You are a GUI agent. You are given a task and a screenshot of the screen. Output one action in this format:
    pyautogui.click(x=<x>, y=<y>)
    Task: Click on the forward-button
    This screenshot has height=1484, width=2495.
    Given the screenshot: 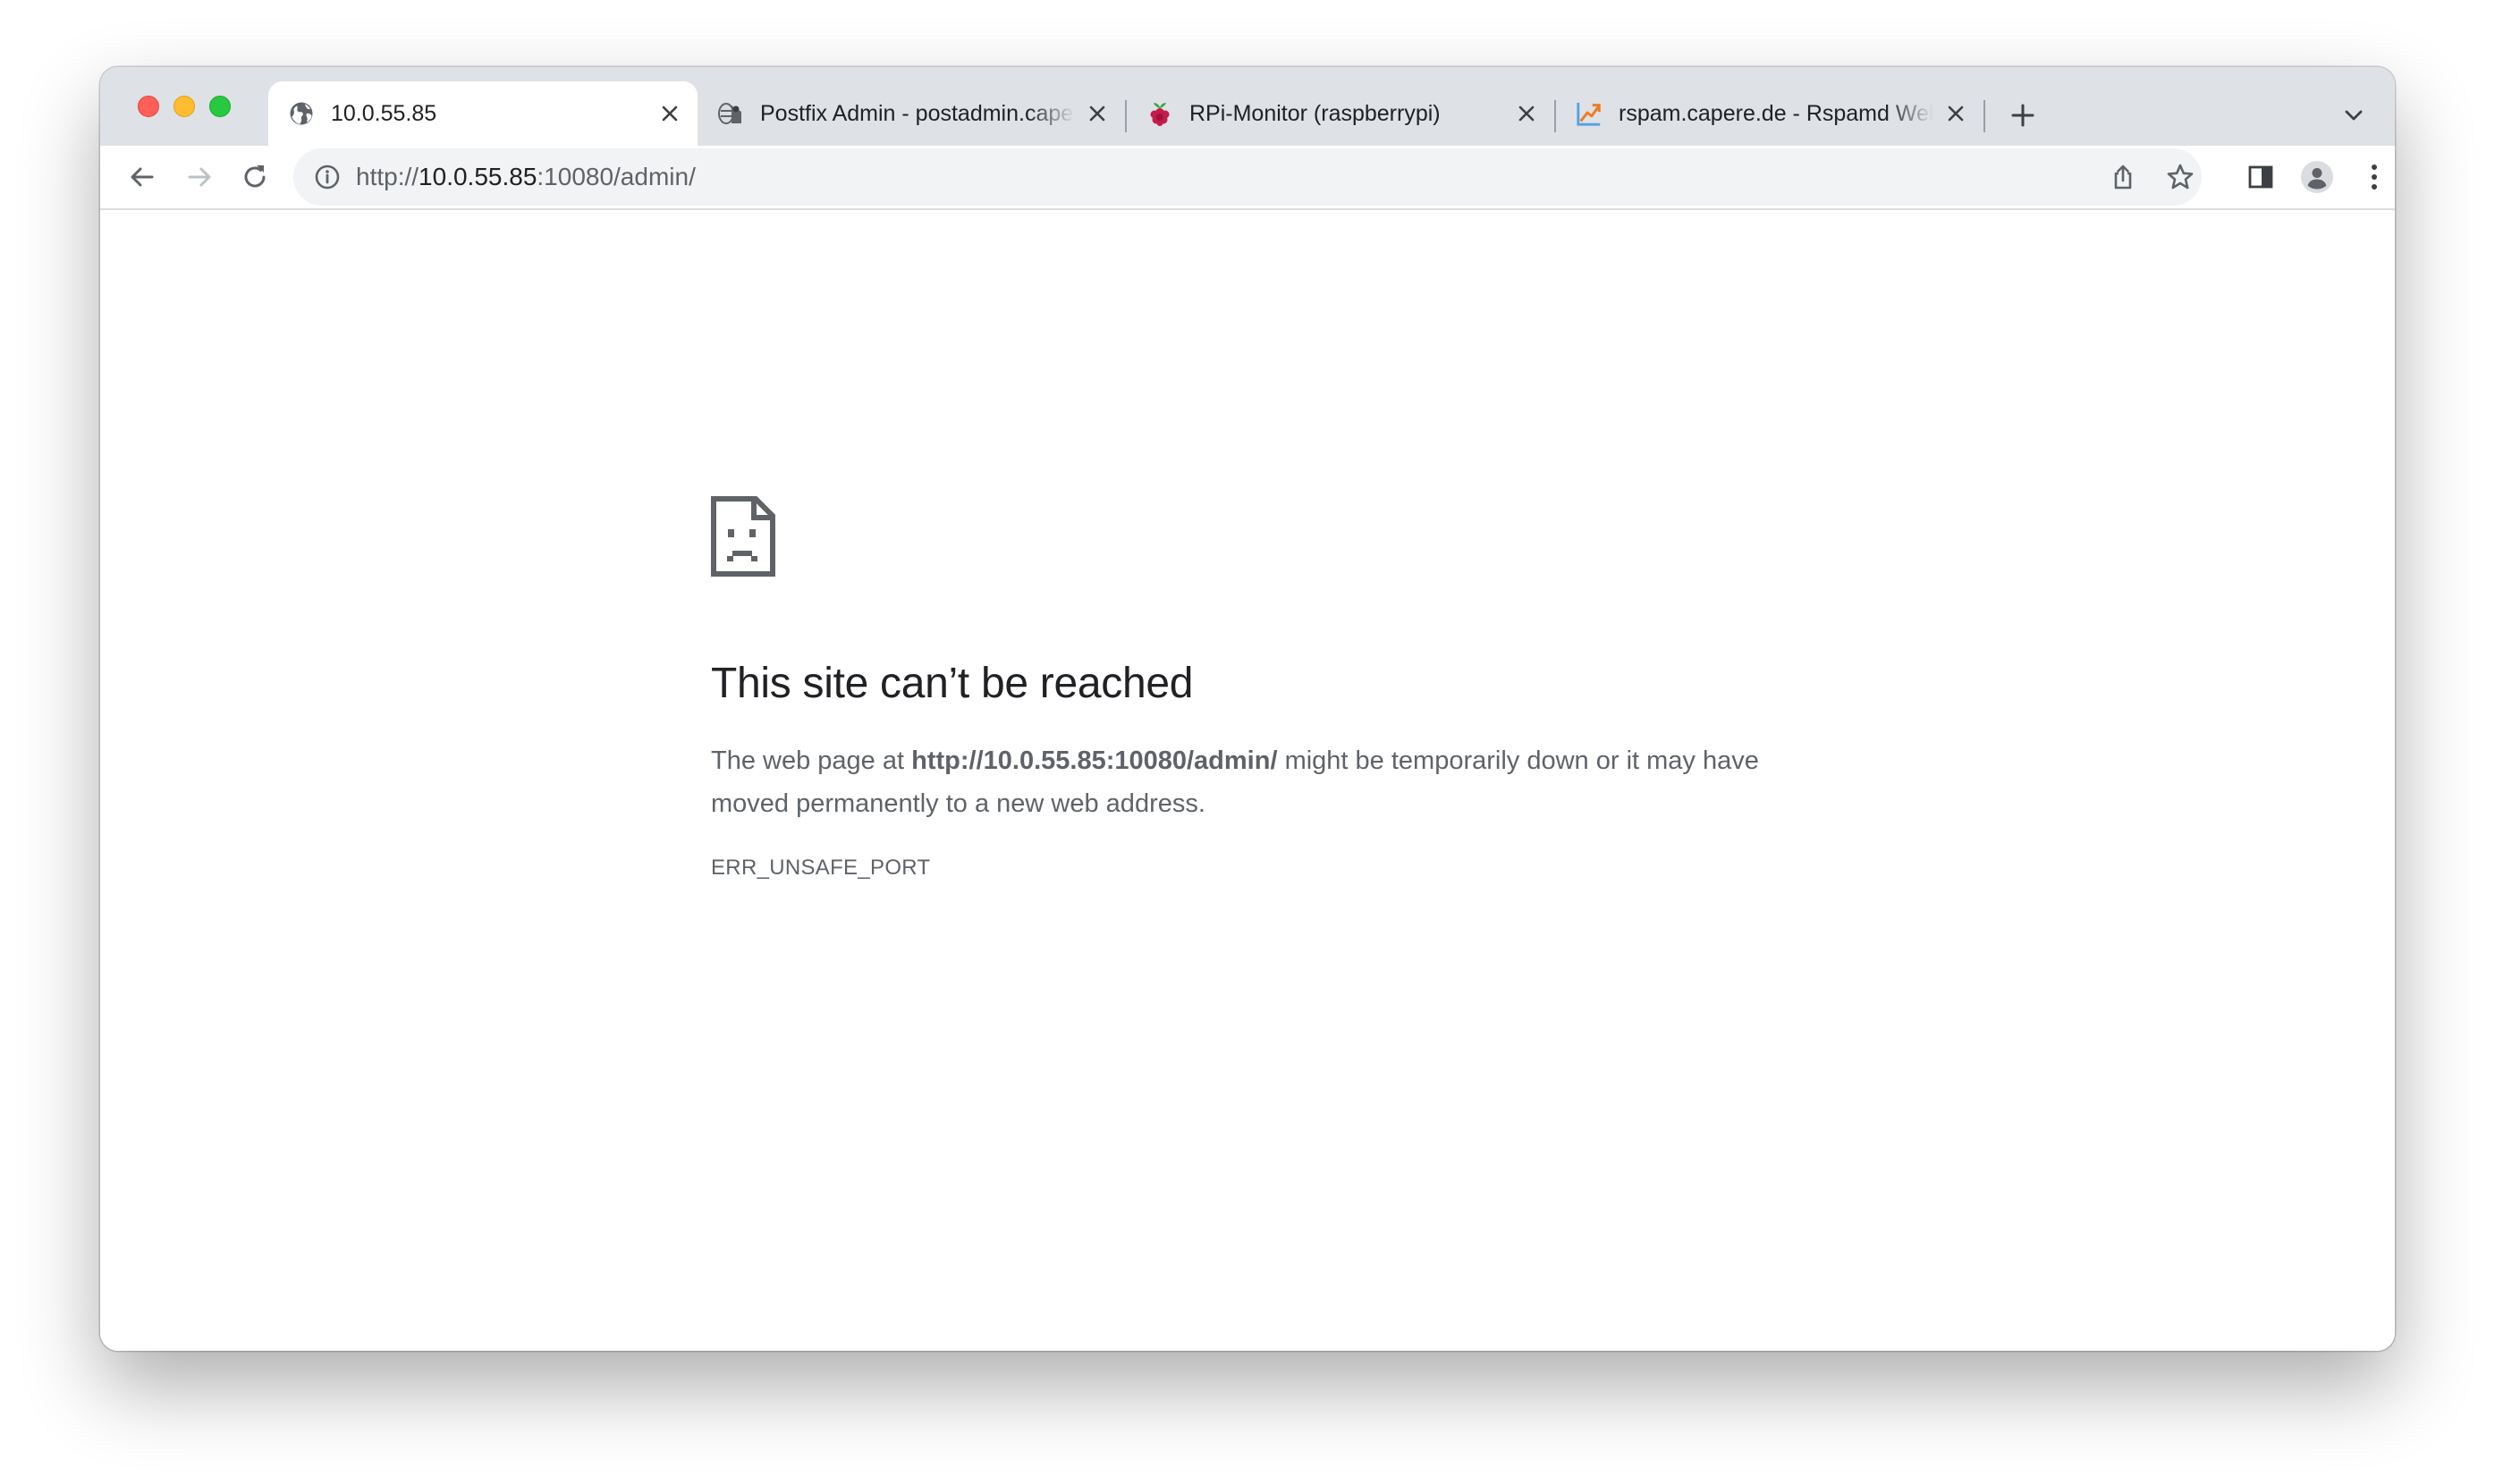 What is the action you would take?
    pyautogui.click(x=199, y=177)
    